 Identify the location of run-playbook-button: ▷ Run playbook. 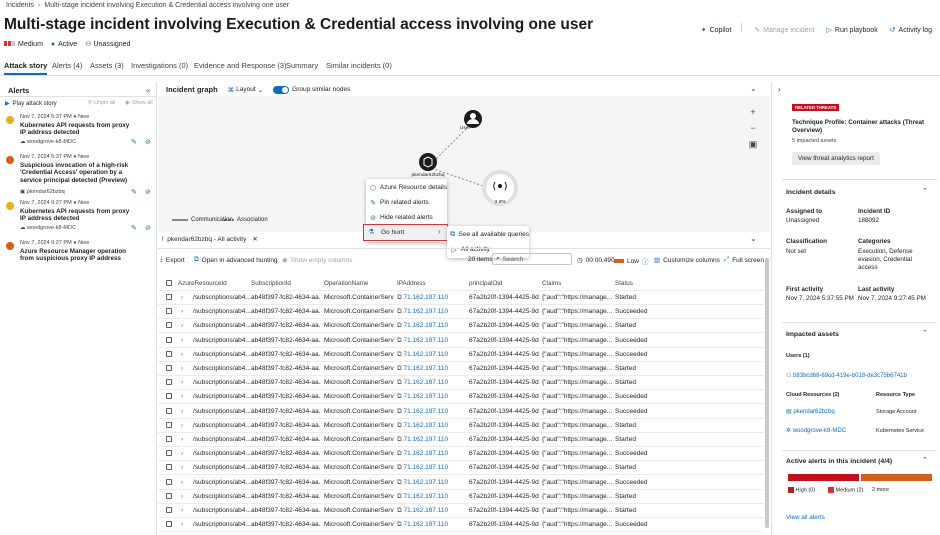
(852, 30).